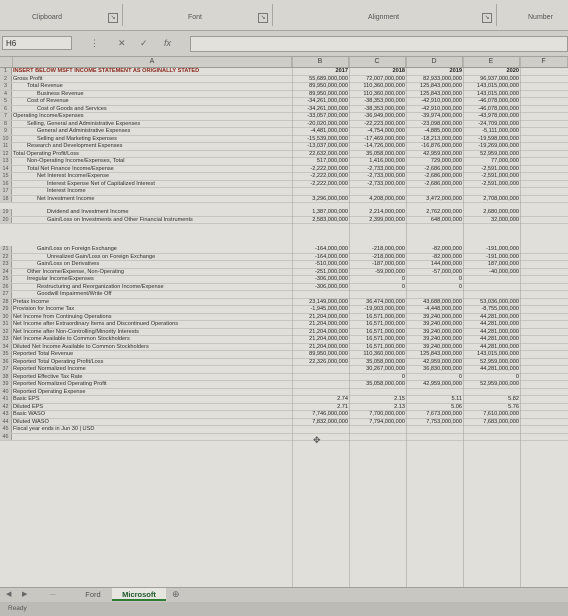 Image resolution: width=568 pixels, height=616 pixels. What do you see at coordinates (434, 117) in the screenshot?
I see `cell-value: -39,974,000,000` at bounding box center [434, 117].